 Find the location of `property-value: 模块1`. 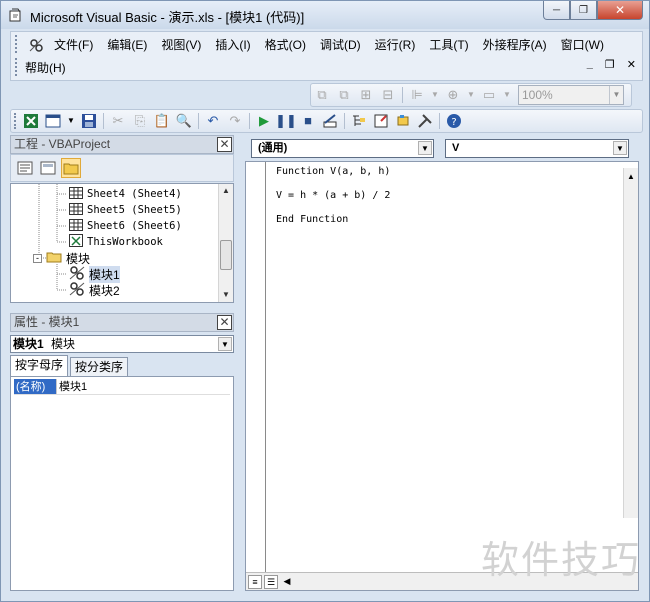

property-value: 模块1 is located at coordinates (71, 386).